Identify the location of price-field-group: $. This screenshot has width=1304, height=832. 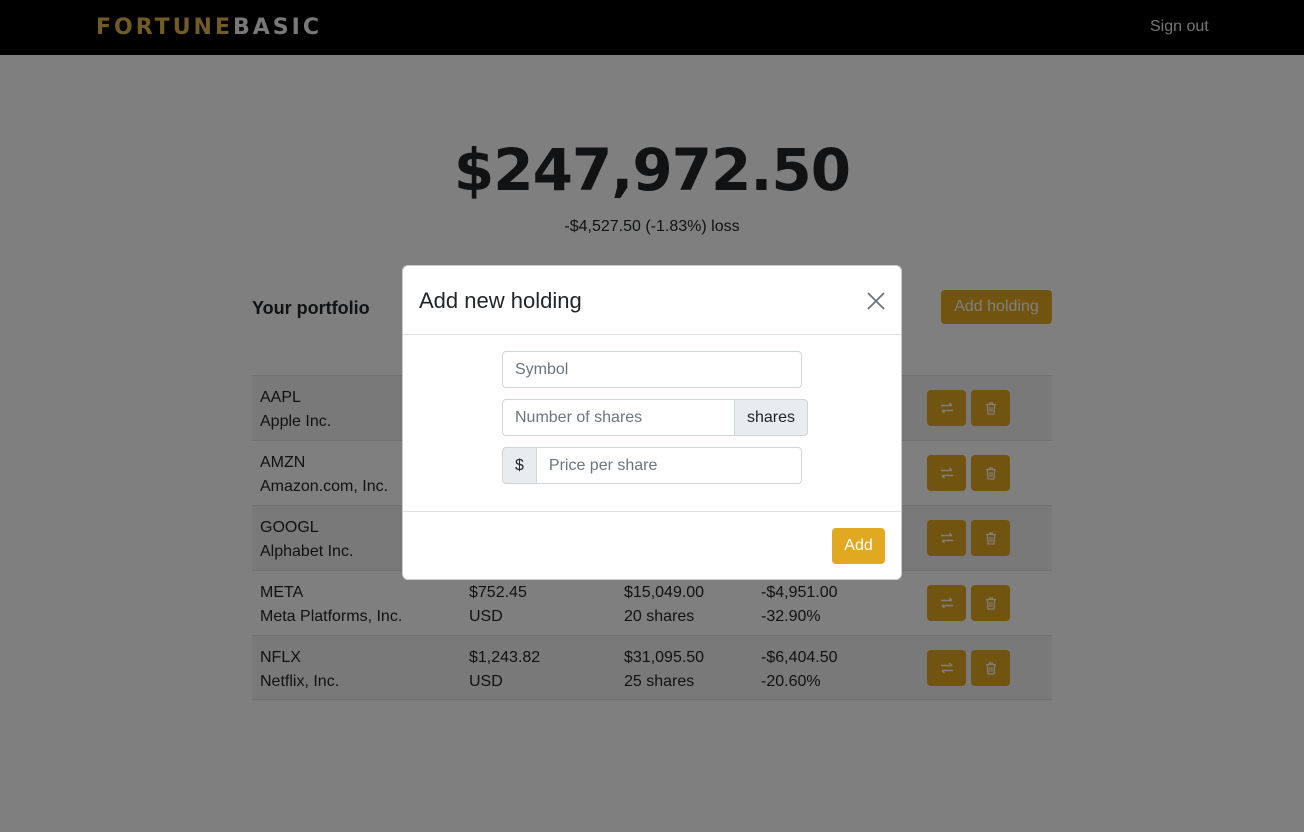
(652, 465).